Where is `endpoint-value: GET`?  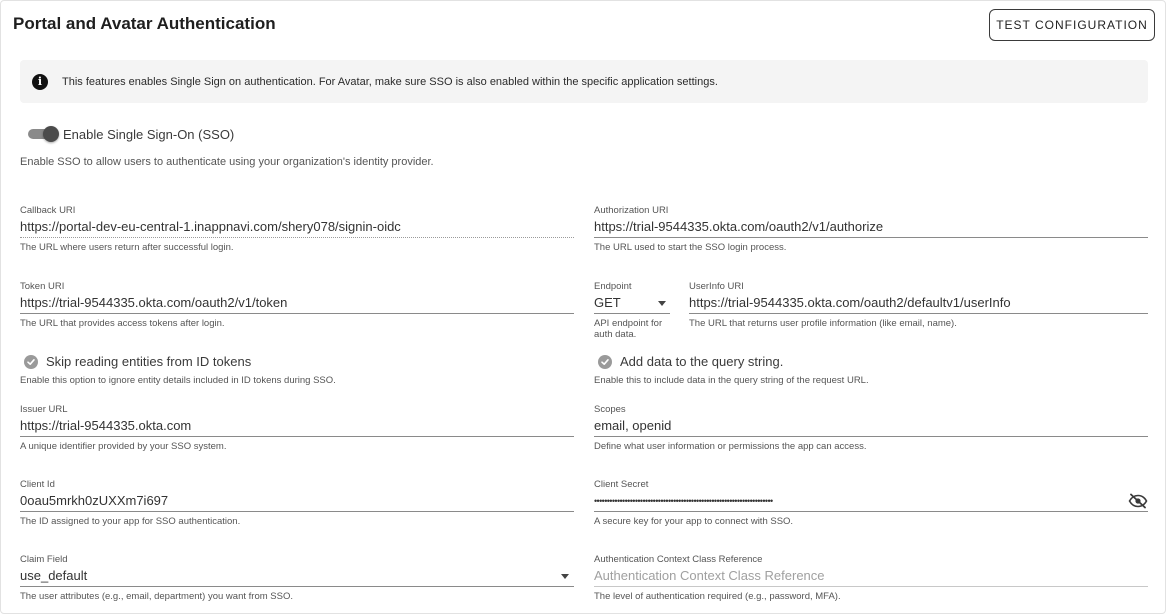
endpoint-value: GET is located at coordinates (607, 302).